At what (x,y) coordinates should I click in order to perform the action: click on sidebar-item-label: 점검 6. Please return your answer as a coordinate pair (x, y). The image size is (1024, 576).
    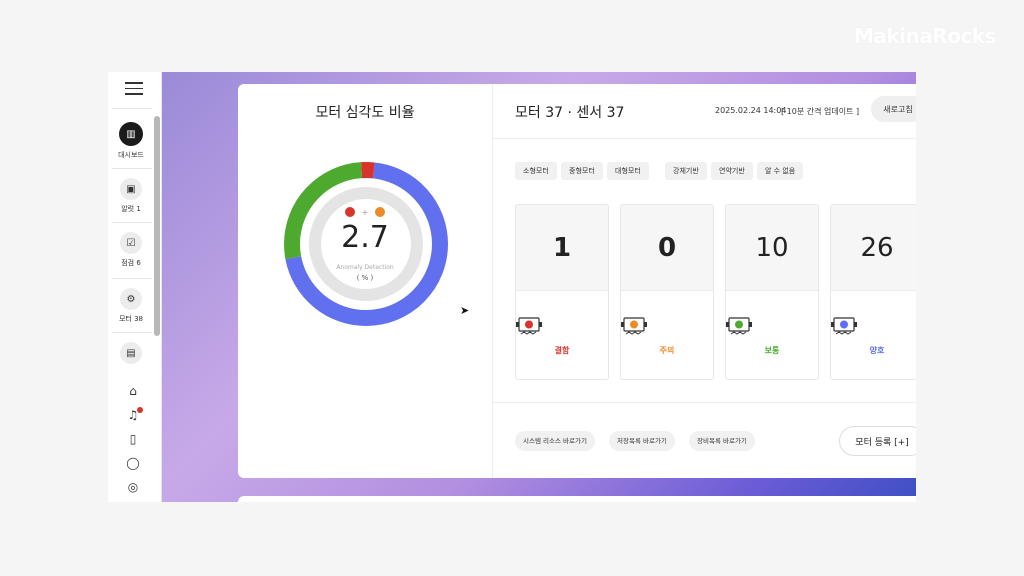
    Looking at the image, I should click on (131, 263).